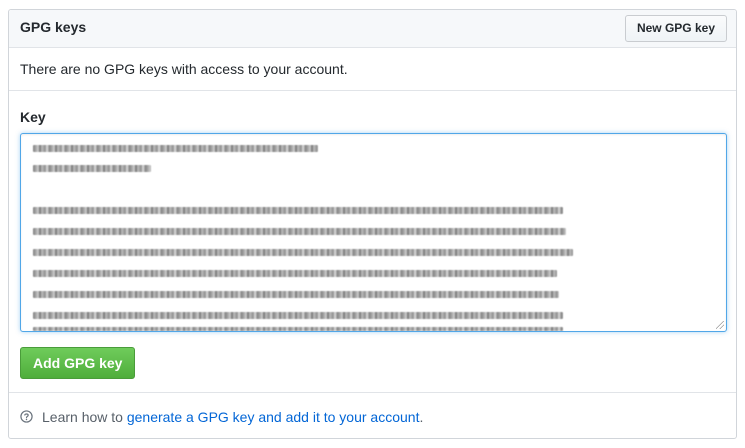 The height and width of the screenshot is (448, 745). What do you see at coordinates (720, 325) in the screenshot?
I see `resize-grip-icon` at bounding box center [720, 325].